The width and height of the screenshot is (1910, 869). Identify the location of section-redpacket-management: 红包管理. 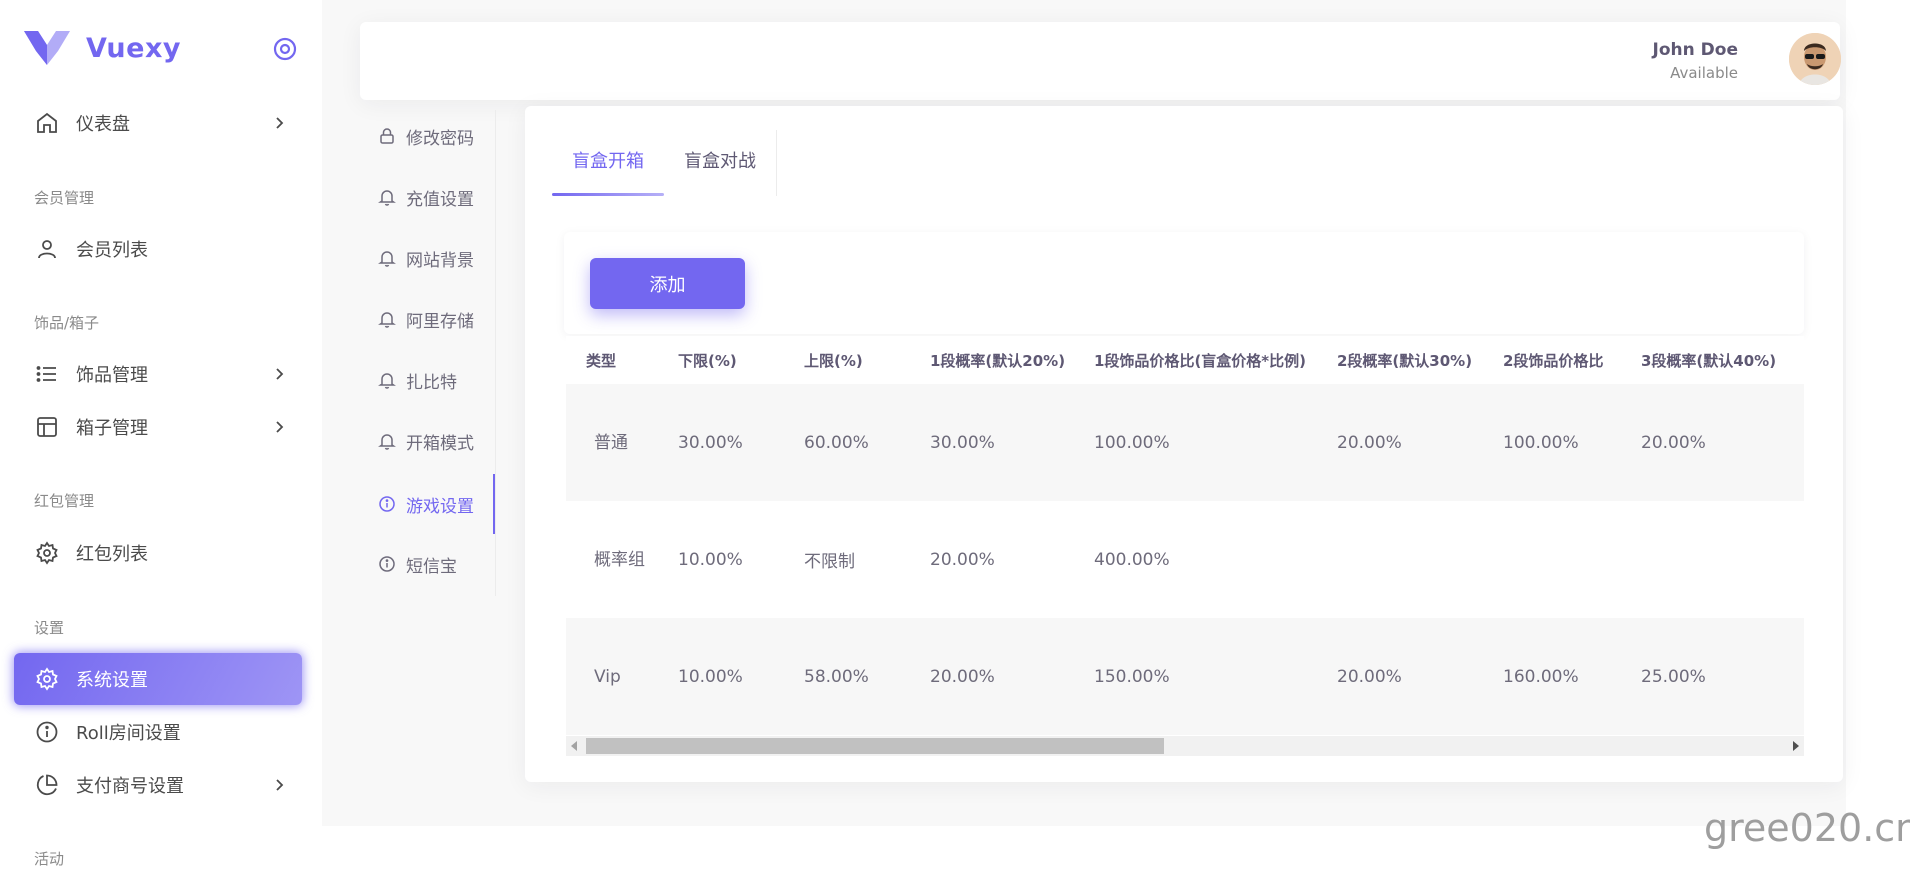
(64, 501).